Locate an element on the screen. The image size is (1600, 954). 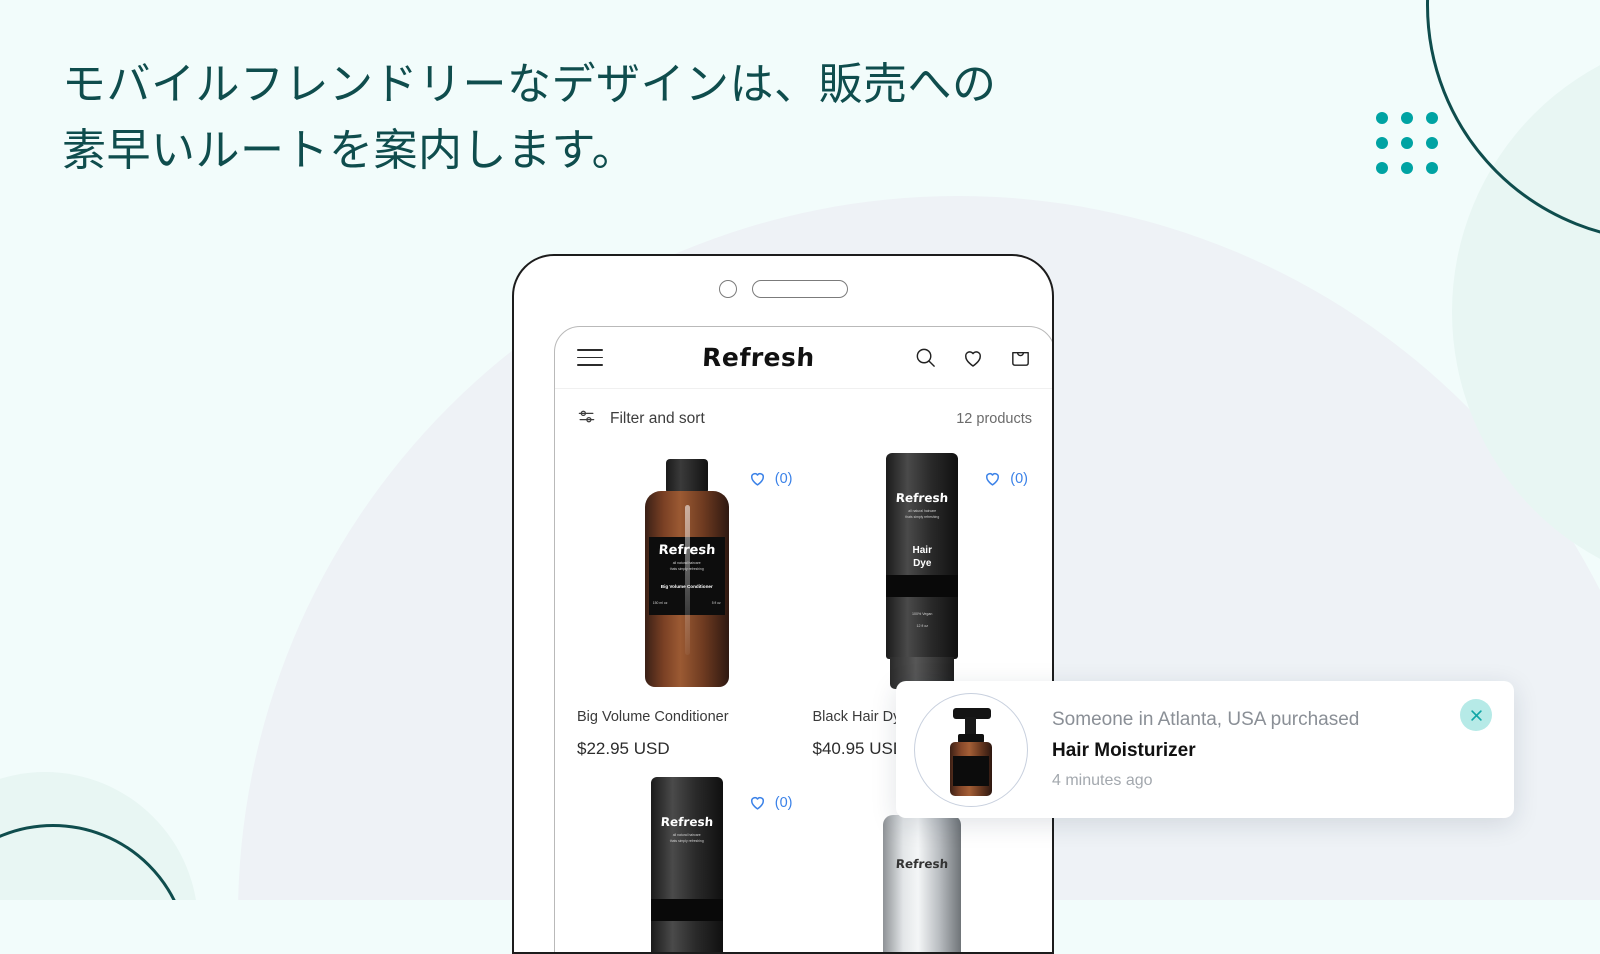
filter-and-sort-label: Filter and sort is located at coordinates (657, 418).